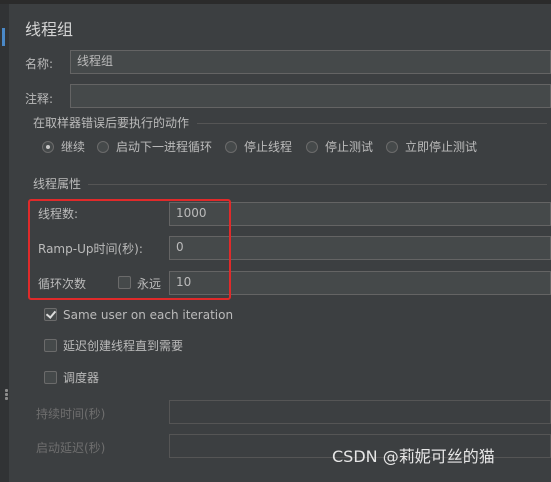 This screenshot has width=551, height=482. What do you see at coordinates (49, 29) in the screenshot?
I see `page-title: 线程组` at bounding box center [49, 29].